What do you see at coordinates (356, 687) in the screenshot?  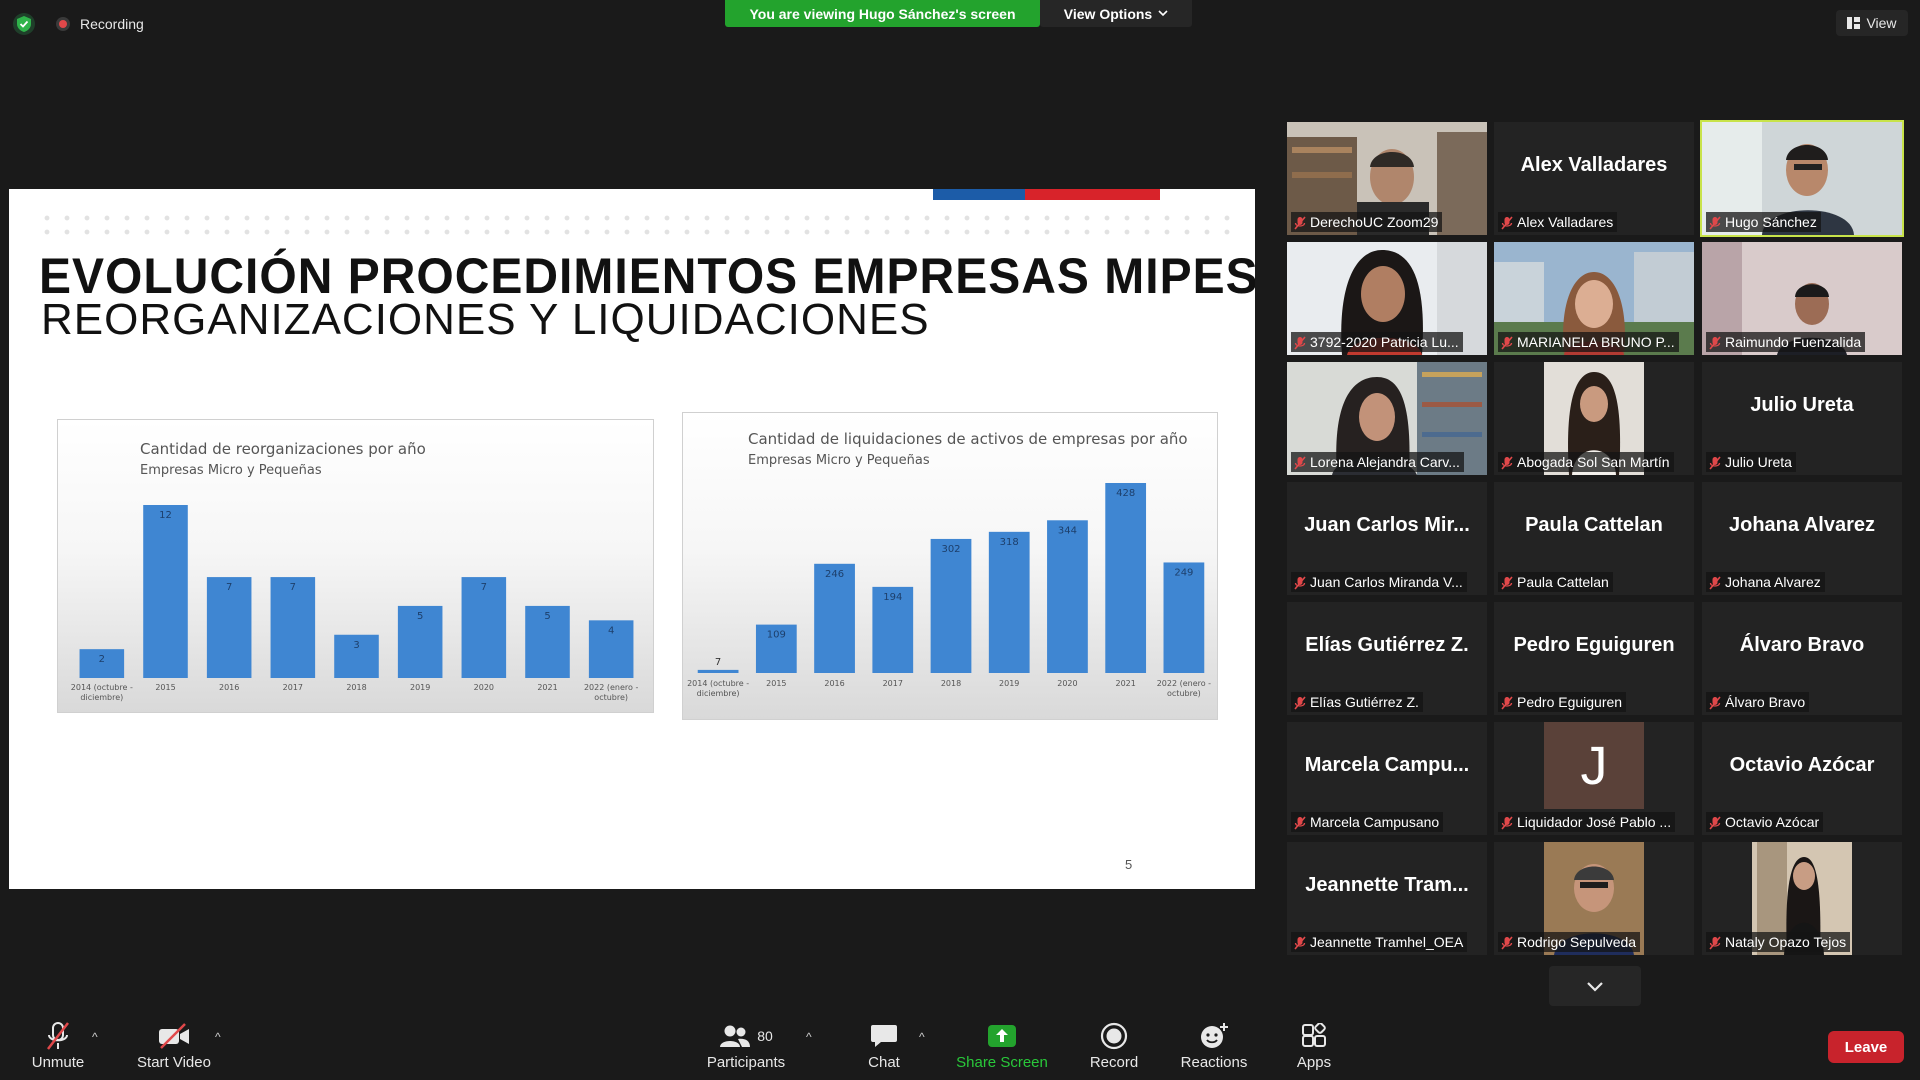 I see `x-tick-label: 2018` at bounding box center [356, 687].